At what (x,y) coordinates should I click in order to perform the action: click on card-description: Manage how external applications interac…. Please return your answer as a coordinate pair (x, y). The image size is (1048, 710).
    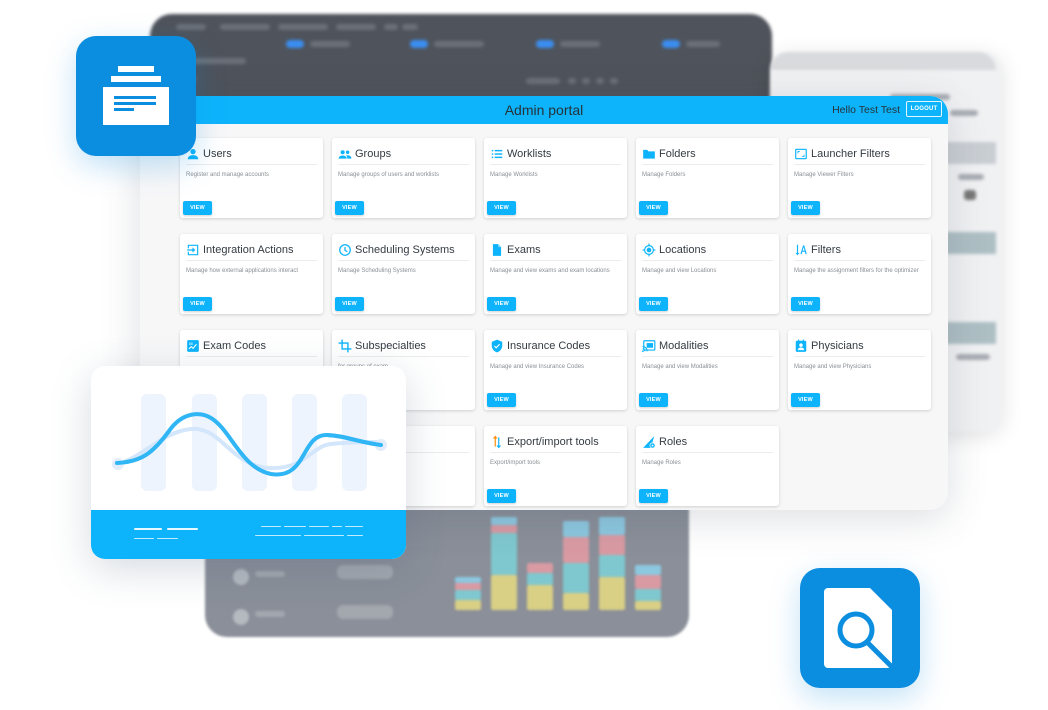
    Looking at the image, I should click on (242, 271).